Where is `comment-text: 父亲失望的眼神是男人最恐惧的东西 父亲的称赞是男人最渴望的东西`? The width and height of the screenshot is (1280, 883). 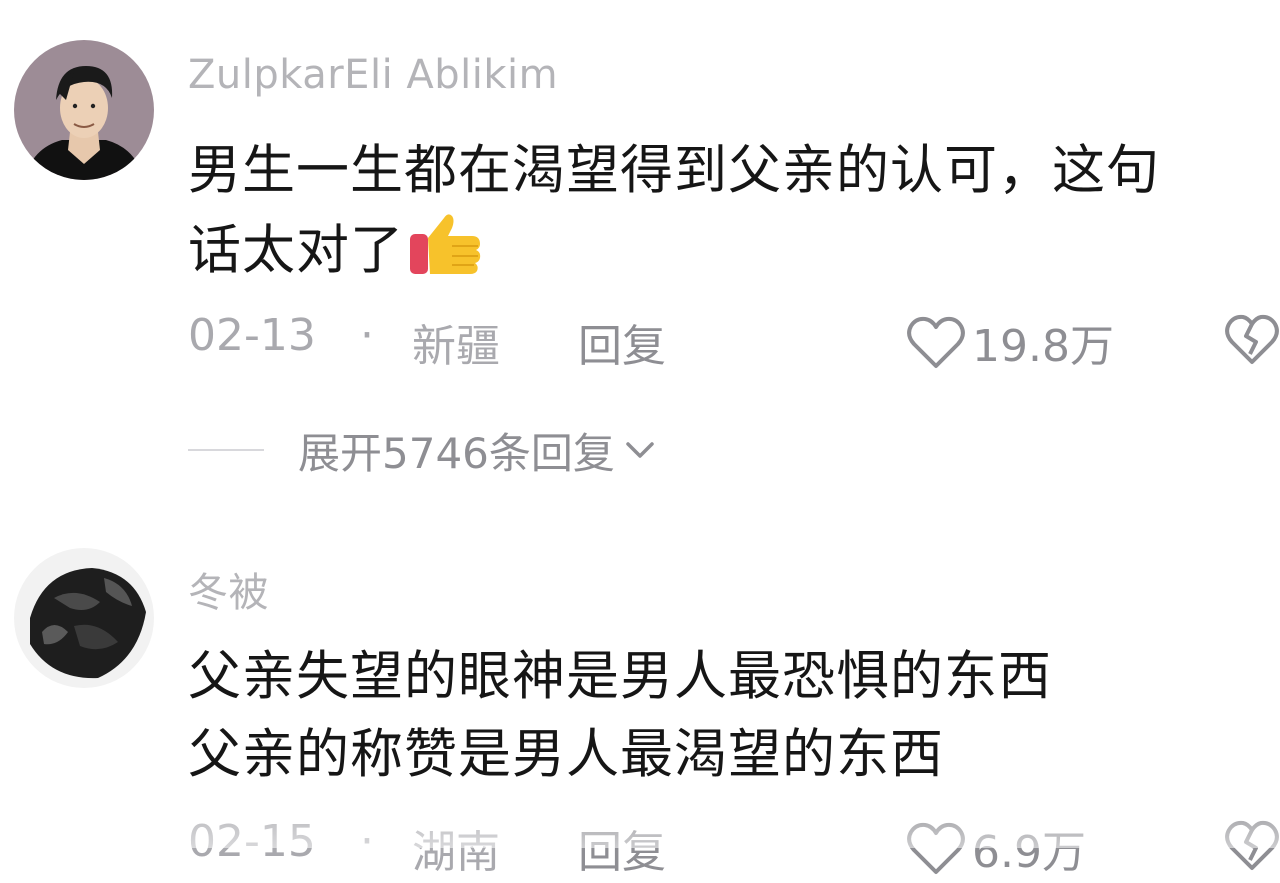 comment-text: 父亲失望的眼神是男人最恐惧的东西 父亲的称赞是男人最渴望的东西 is located at coordinates (620, 716).